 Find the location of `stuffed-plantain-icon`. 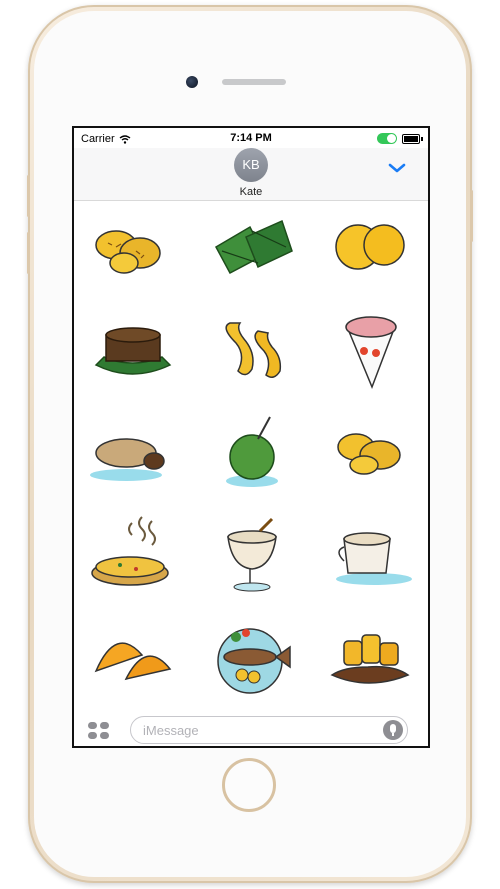

stuffed-plantain-icon is located at coordinates (127, 459).